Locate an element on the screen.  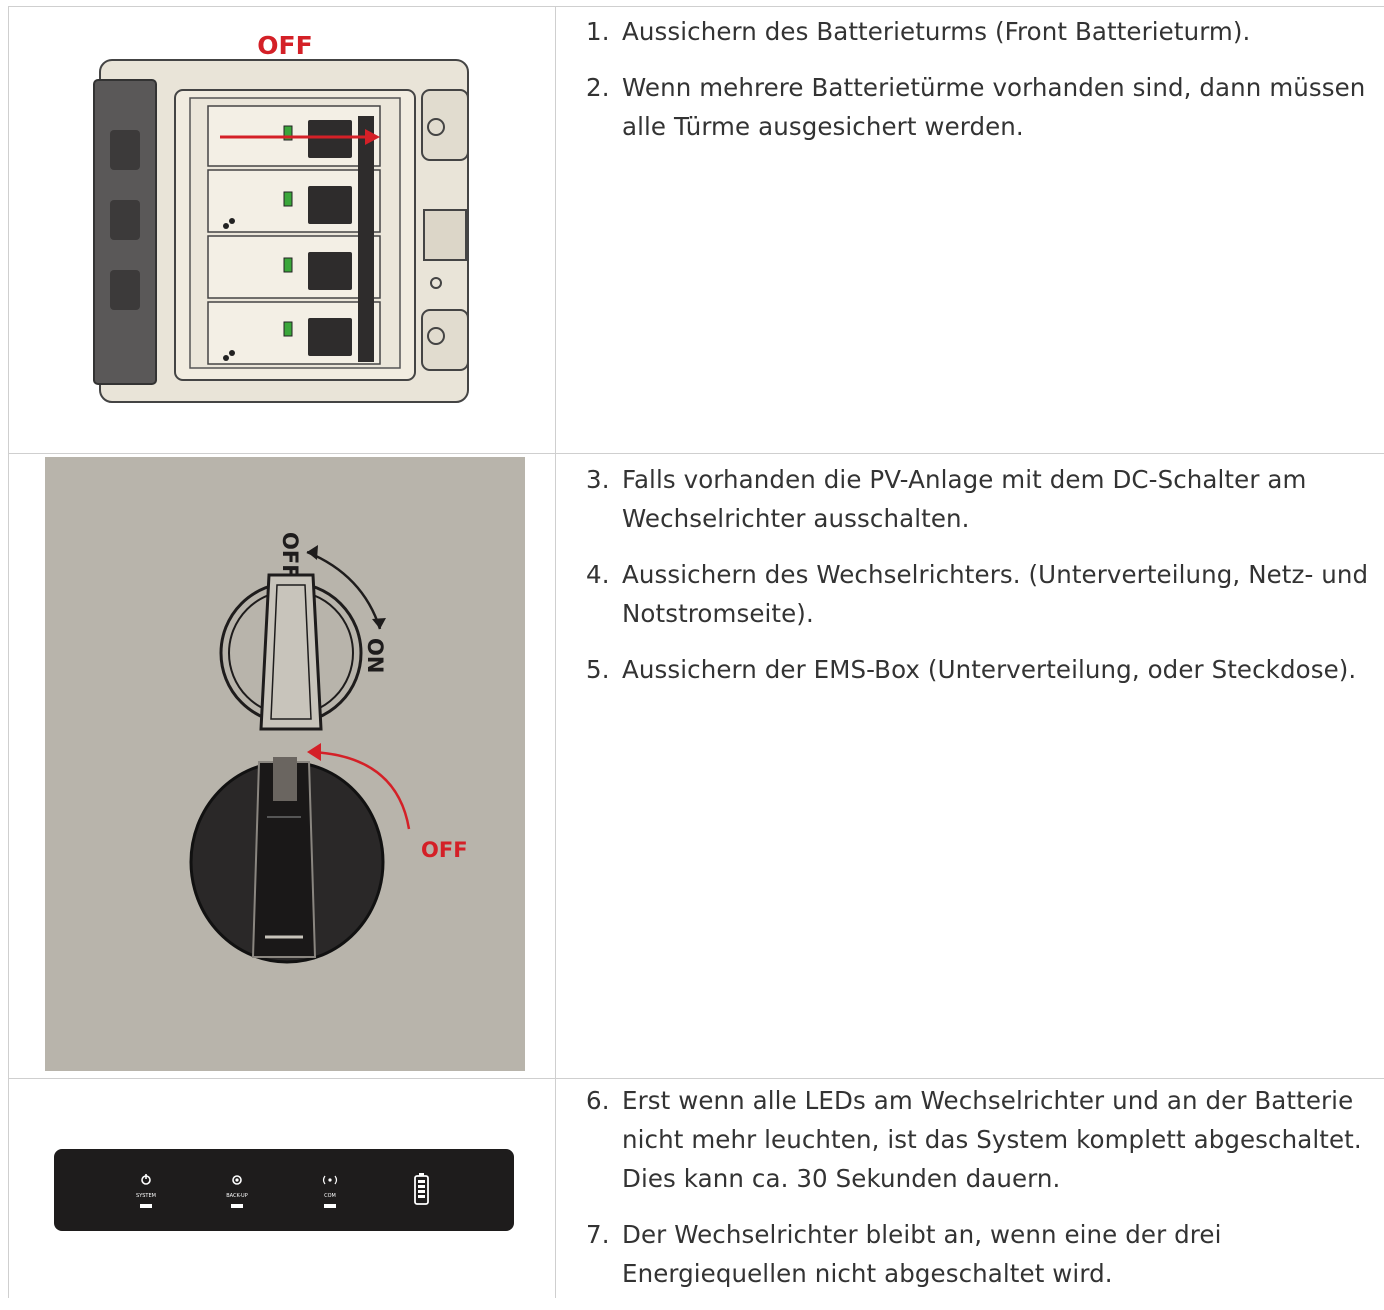
off-label-rotated: OFF is located at coordinates (290, 555).